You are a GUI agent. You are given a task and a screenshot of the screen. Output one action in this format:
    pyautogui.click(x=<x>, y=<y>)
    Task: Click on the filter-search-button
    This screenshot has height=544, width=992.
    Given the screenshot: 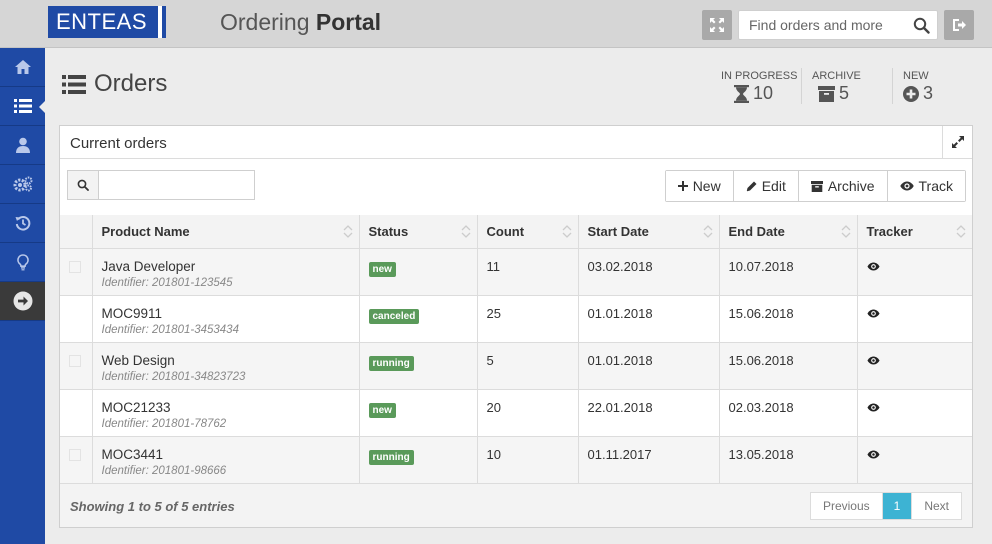 What is the action you would take?
    pyautogui.click(x=83, y=185)
    